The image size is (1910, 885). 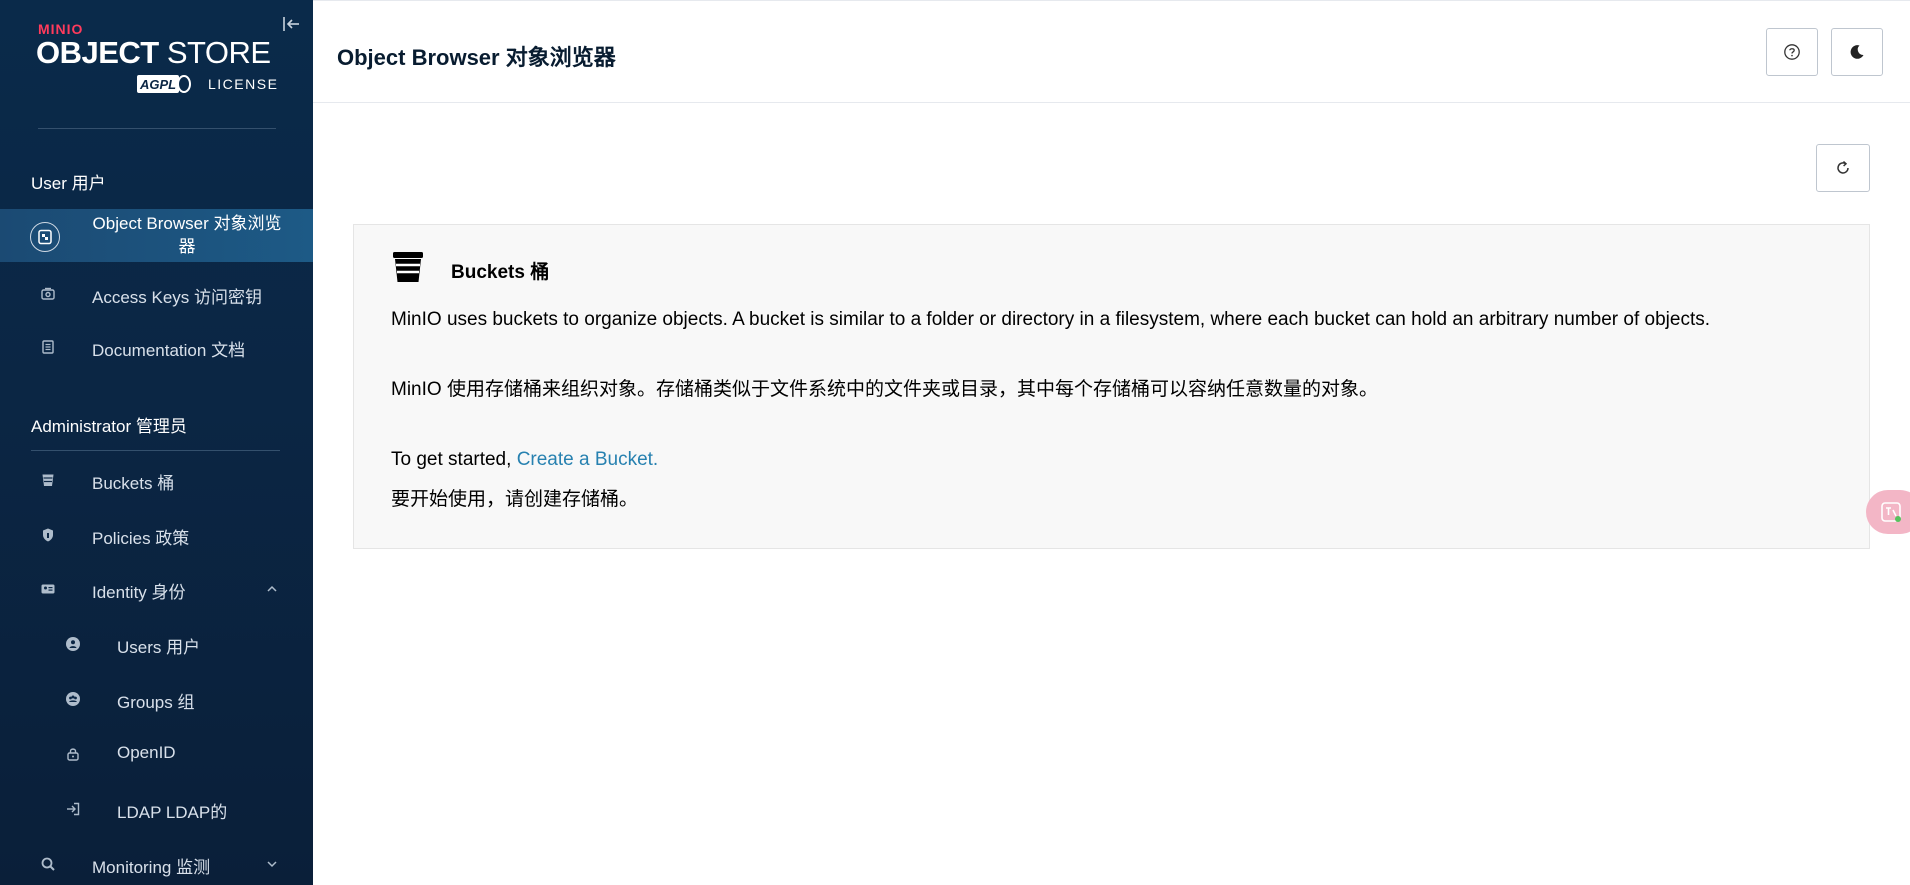 I want to click on refresh-icon, so click(x=1843, y=167).